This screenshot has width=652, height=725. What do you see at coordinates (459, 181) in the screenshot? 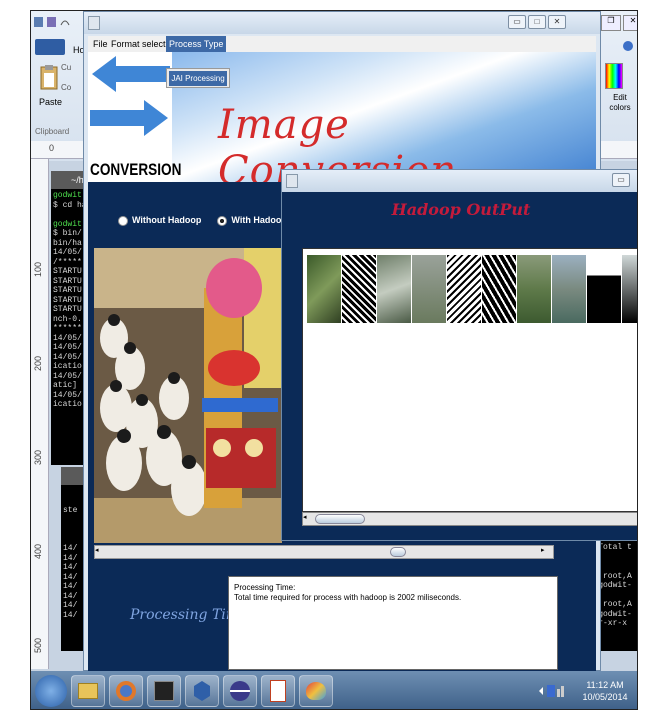
I see `window-titlebar: ▭` at bounding box center [459, 181].